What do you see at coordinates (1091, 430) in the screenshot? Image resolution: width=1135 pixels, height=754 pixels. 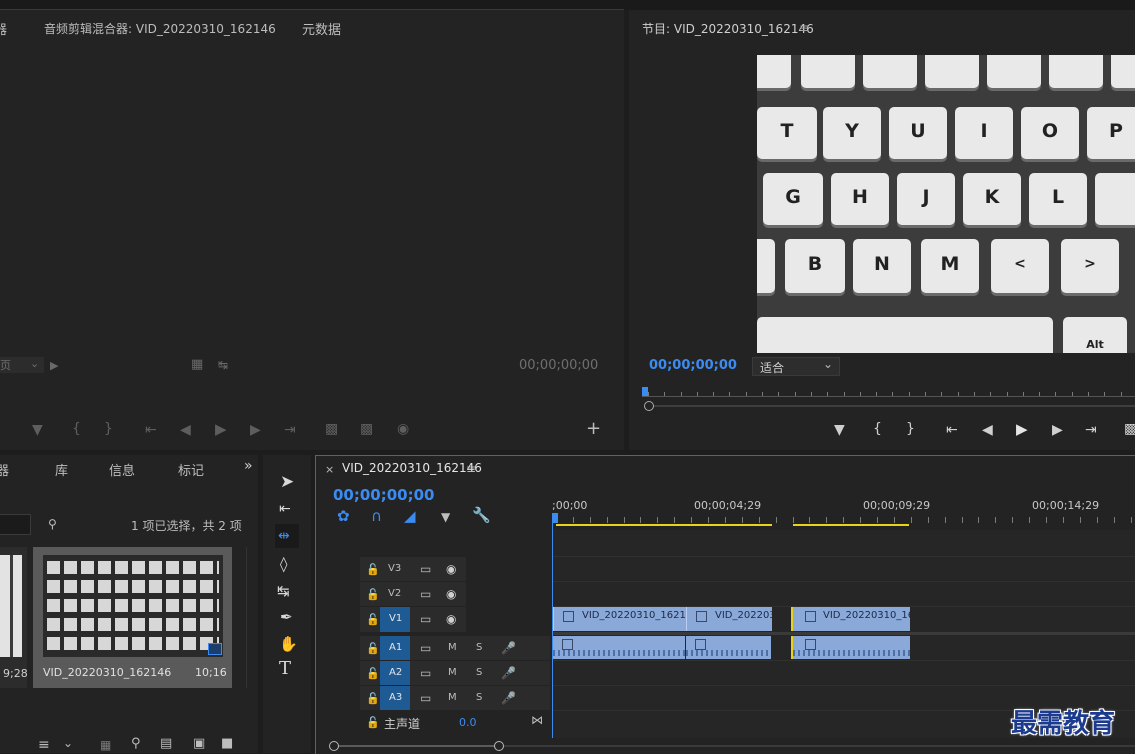 I see `go-to-out-icon: ⇥` at bounding box center [1091, 430].